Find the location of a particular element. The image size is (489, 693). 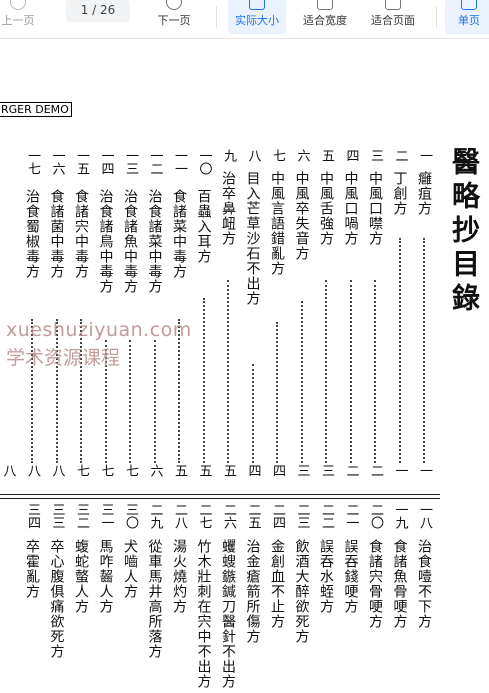

toc-entry-title: 誤吞錢哽方 is located at coordinates (350, 576).